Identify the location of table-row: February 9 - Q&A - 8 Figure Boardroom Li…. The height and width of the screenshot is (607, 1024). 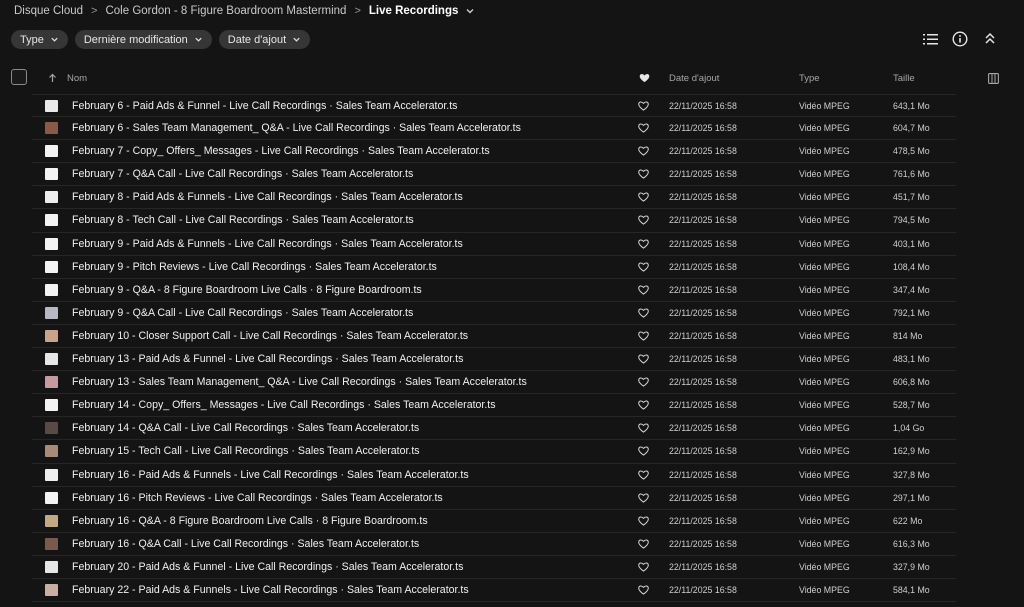
(494, 290).